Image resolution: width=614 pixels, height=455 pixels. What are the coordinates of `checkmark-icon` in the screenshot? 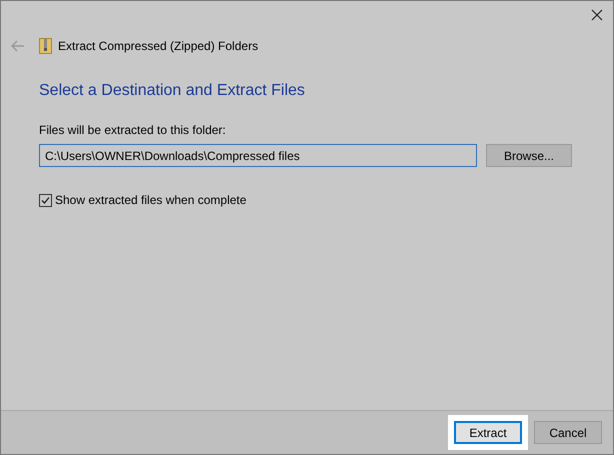 It's located at (45, 200).